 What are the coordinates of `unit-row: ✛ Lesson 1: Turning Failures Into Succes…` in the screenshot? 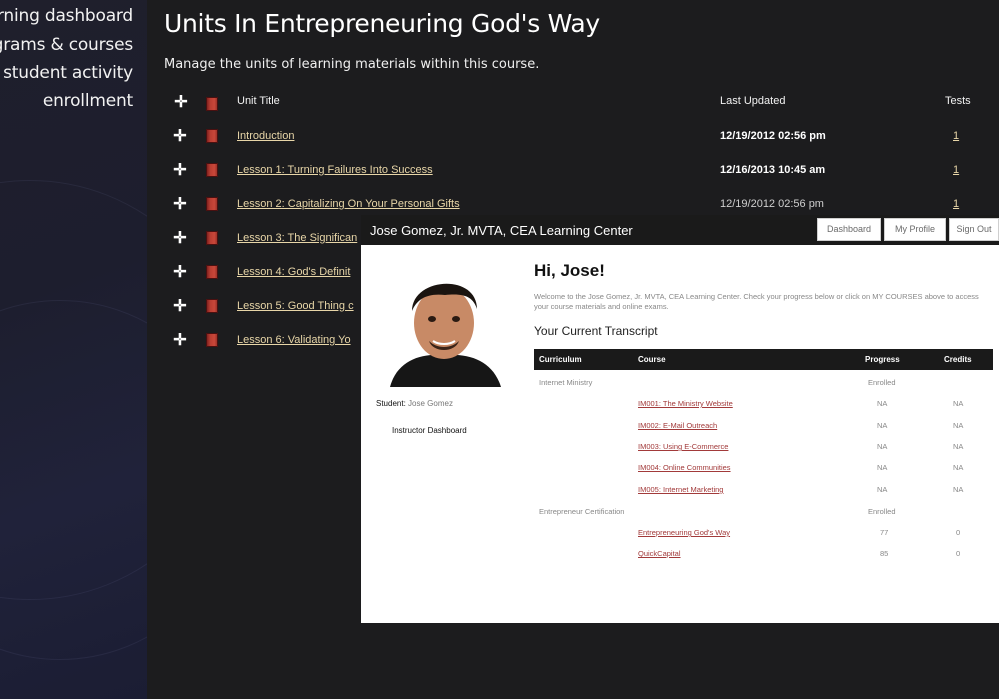 It's located at (579, 172).